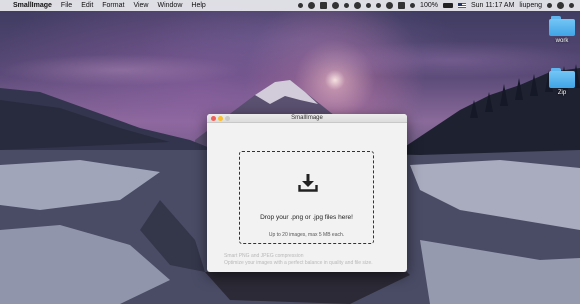 This screenshot has width=580, height=304. I want to click on window-controls, so click(220, 118).